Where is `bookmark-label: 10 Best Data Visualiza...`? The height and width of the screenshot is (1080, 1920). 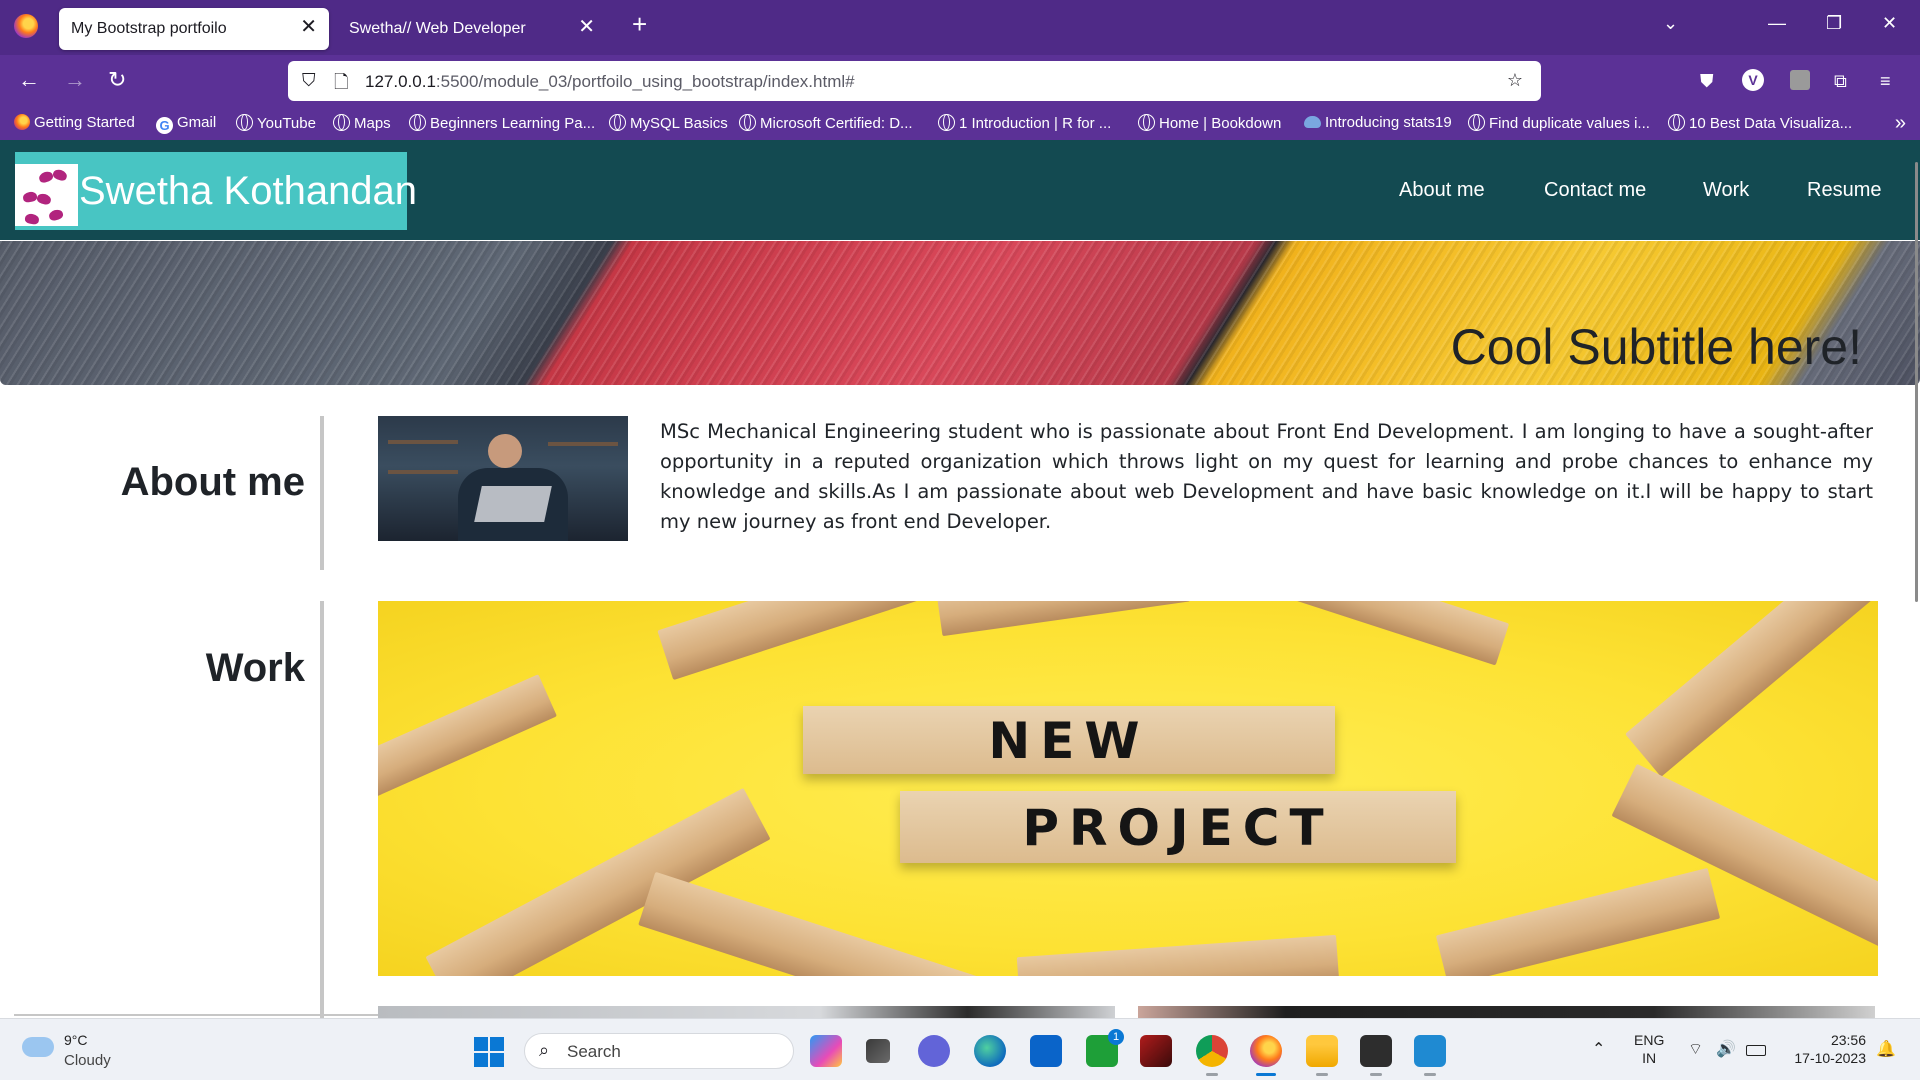
bookmark-label: 10 Best Data Visualiza... is located at coordinates (1771, 123).